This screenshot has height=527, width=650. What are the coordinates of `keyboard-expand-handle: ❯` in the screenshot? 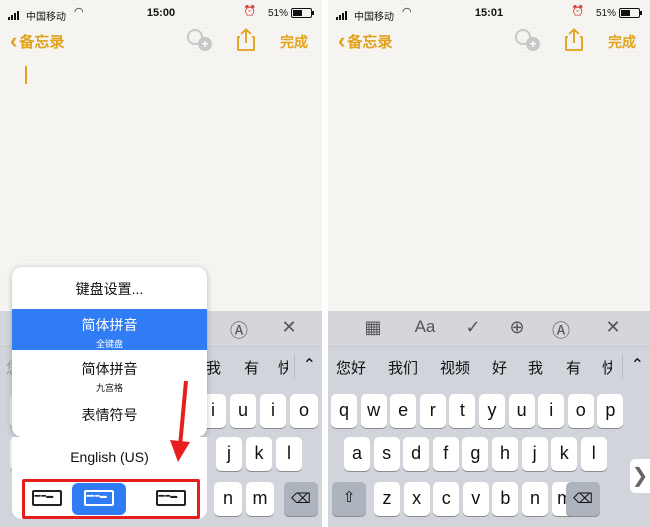 It's located at (640, 476).